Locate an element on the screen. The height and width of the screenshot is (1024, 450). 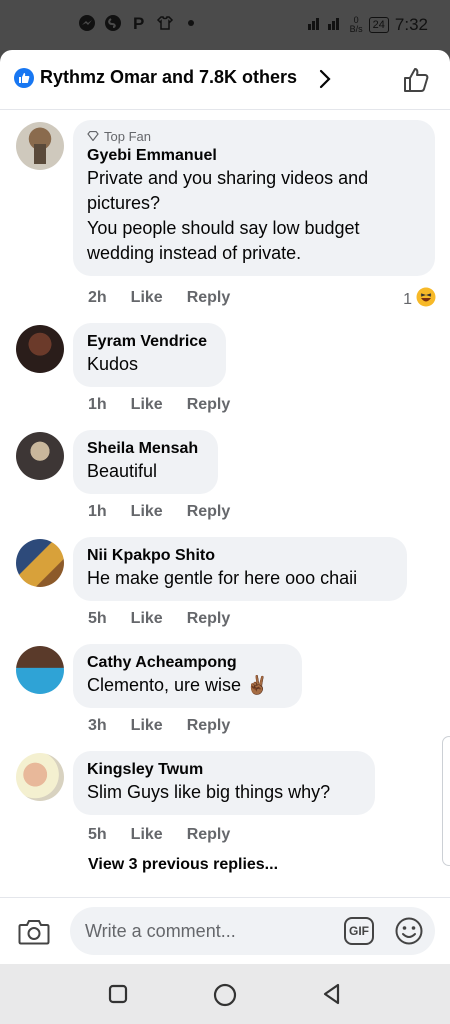
camera-icon is located at coordinates (34, 934).